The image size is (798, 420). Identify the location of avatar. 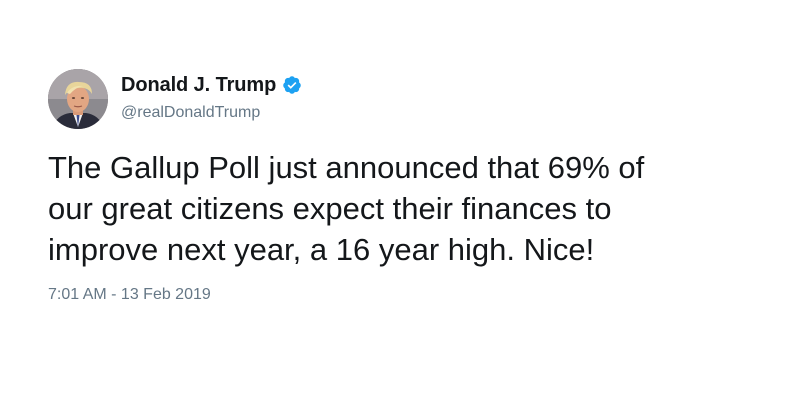
(78, 99).